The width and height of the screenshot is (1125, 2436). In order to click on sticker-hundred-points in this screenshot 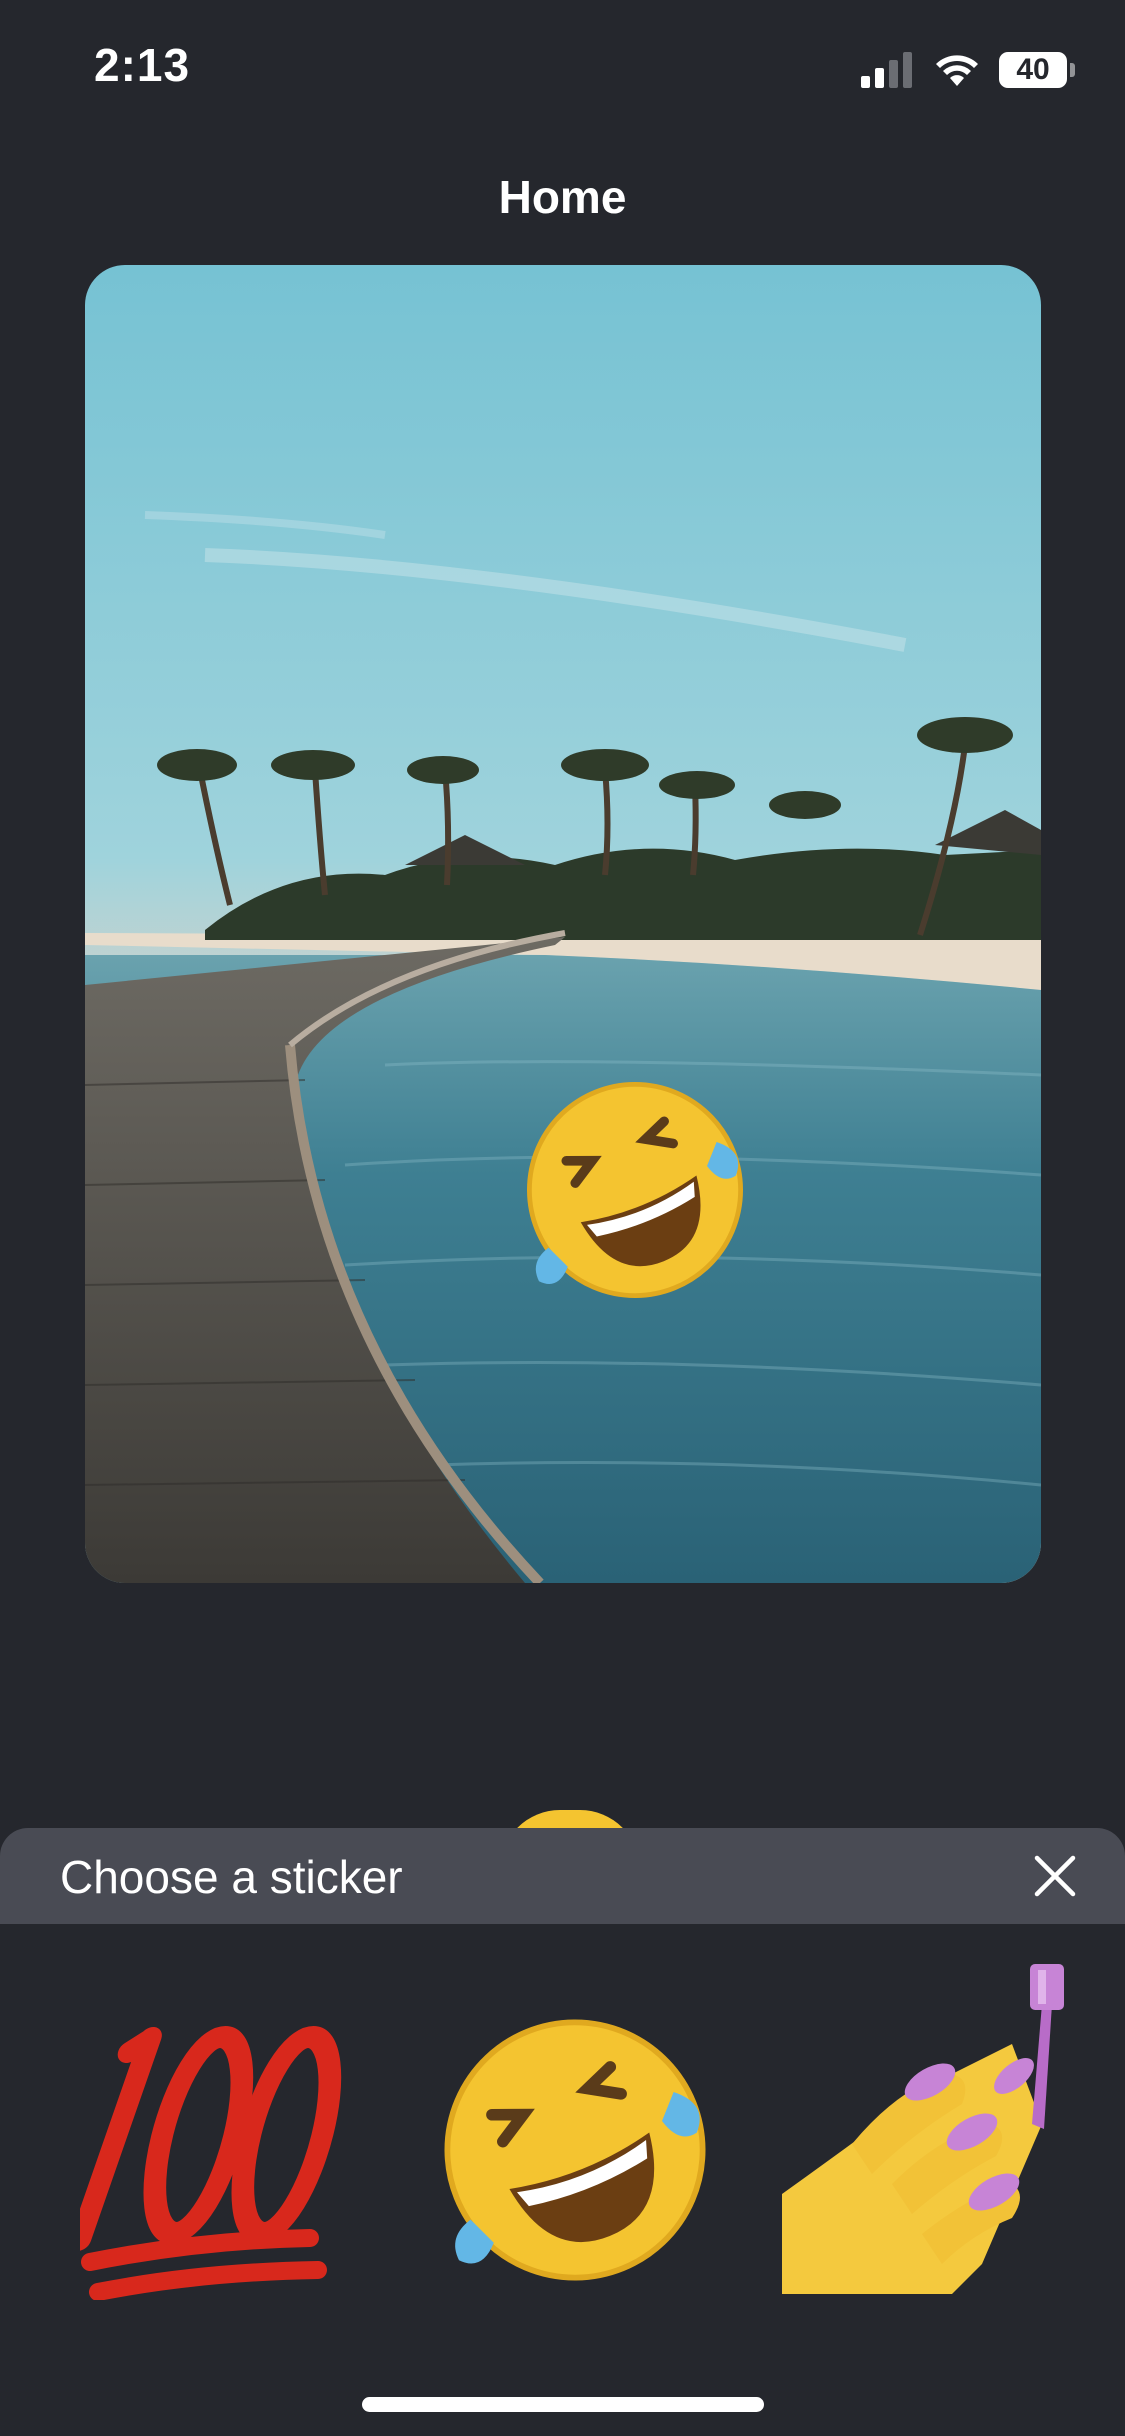, I will do `click(230, 2150)`.